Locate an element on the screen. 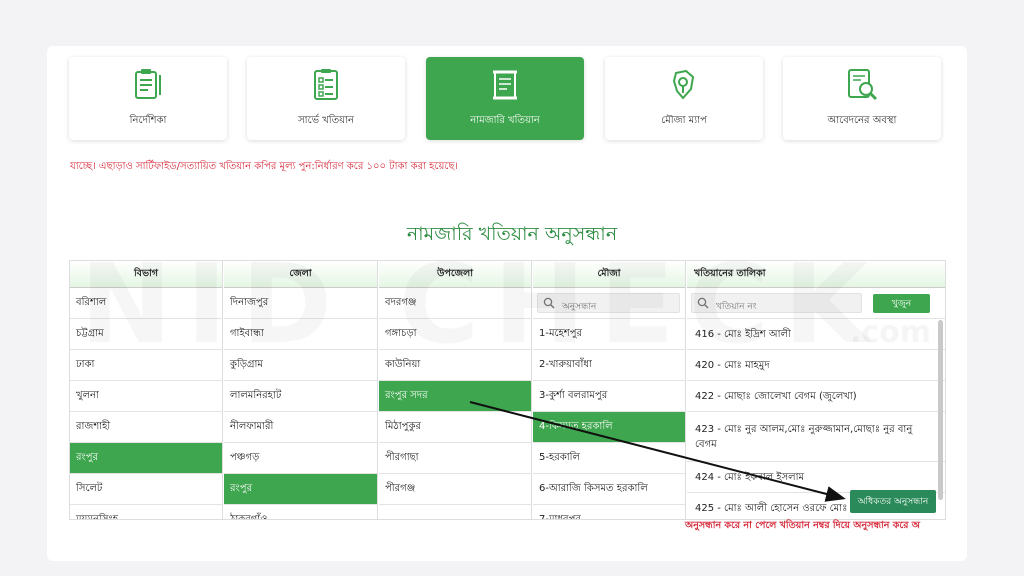 The image size is (1024, 576). mouza-item: 3-কুর্শা বলরামপুর is located at coordinates (609, 396).